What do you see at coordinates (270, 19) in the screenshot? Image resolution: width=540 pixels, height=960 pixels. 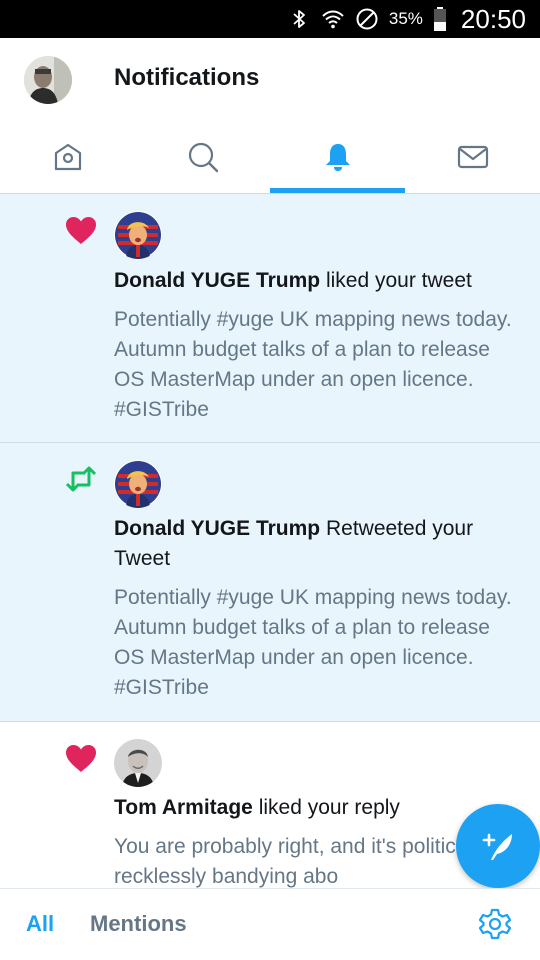 I see `status-bar: 35% 20:50` at bounding box center [270, 19].